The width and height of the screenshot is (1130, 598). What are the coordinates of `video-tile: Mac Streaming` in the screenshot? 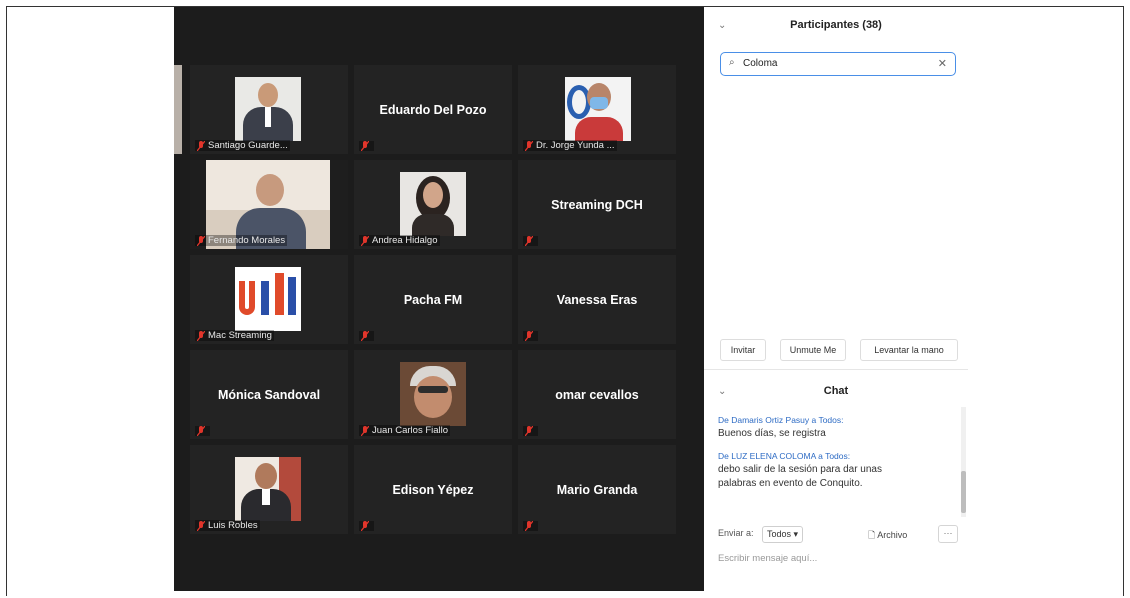 It's located at (269, 299).